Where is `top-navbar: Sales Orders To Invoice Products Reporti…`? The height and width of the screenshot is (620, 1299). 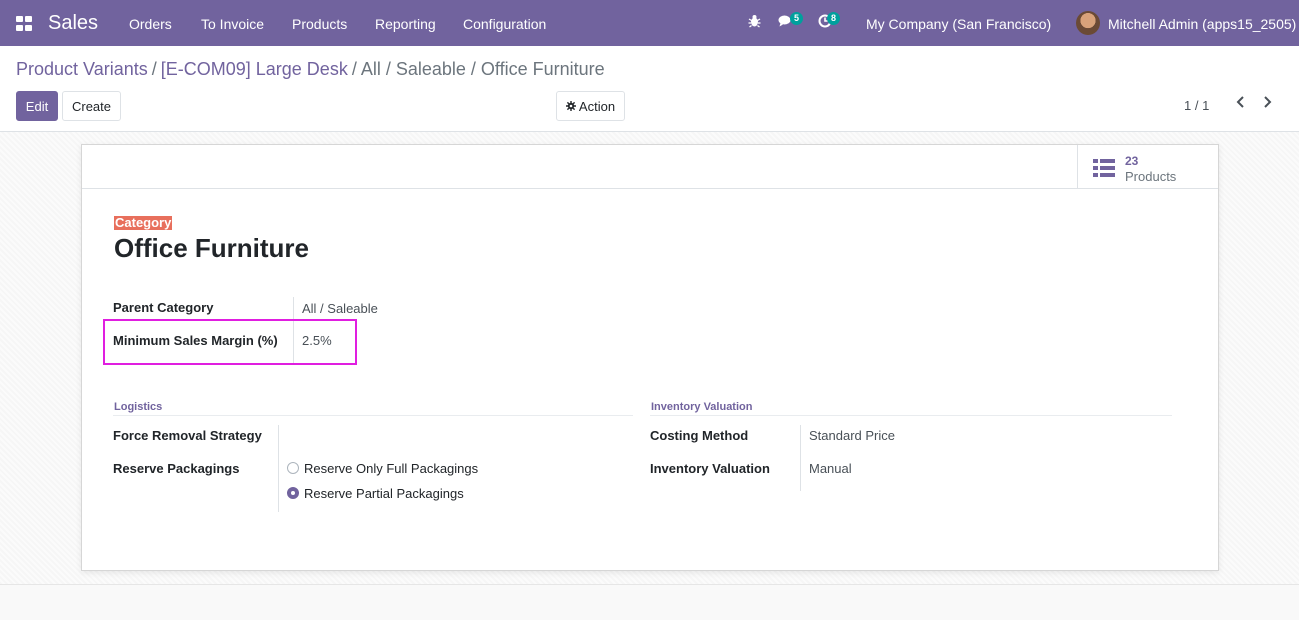 top-navbar: Sales Orders To Invoice Products Reporti… is located at coordinates (649, 23).